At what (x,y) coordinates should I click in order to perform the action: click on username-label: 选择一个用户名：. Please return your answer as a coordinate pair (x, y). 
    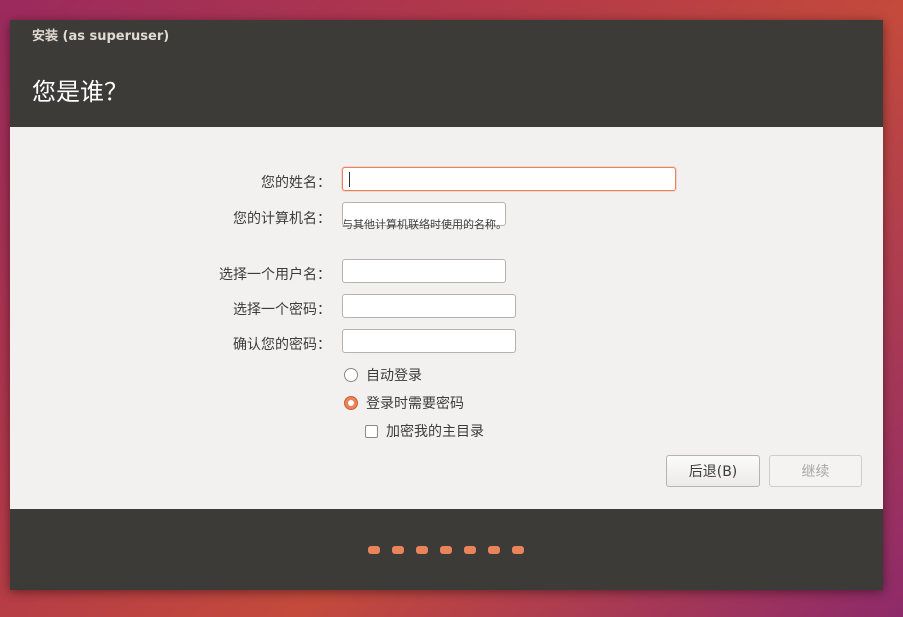
    Looking at the image, I should click on (275, 275).